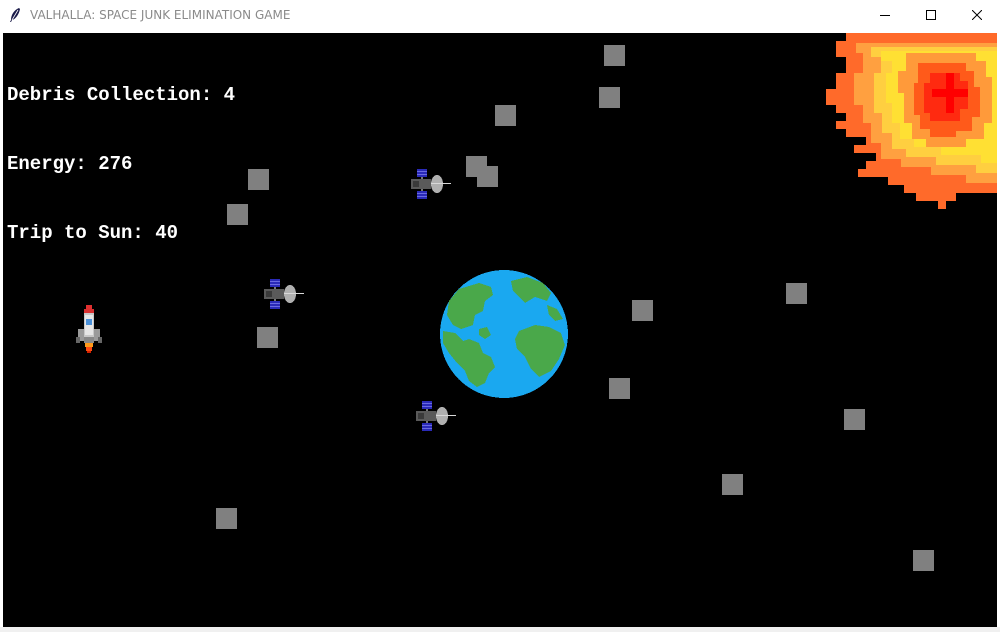  I want to click on window-title: VALHALLA: SPACE JUNK ELIMINATION GAME, so click(160, 15).